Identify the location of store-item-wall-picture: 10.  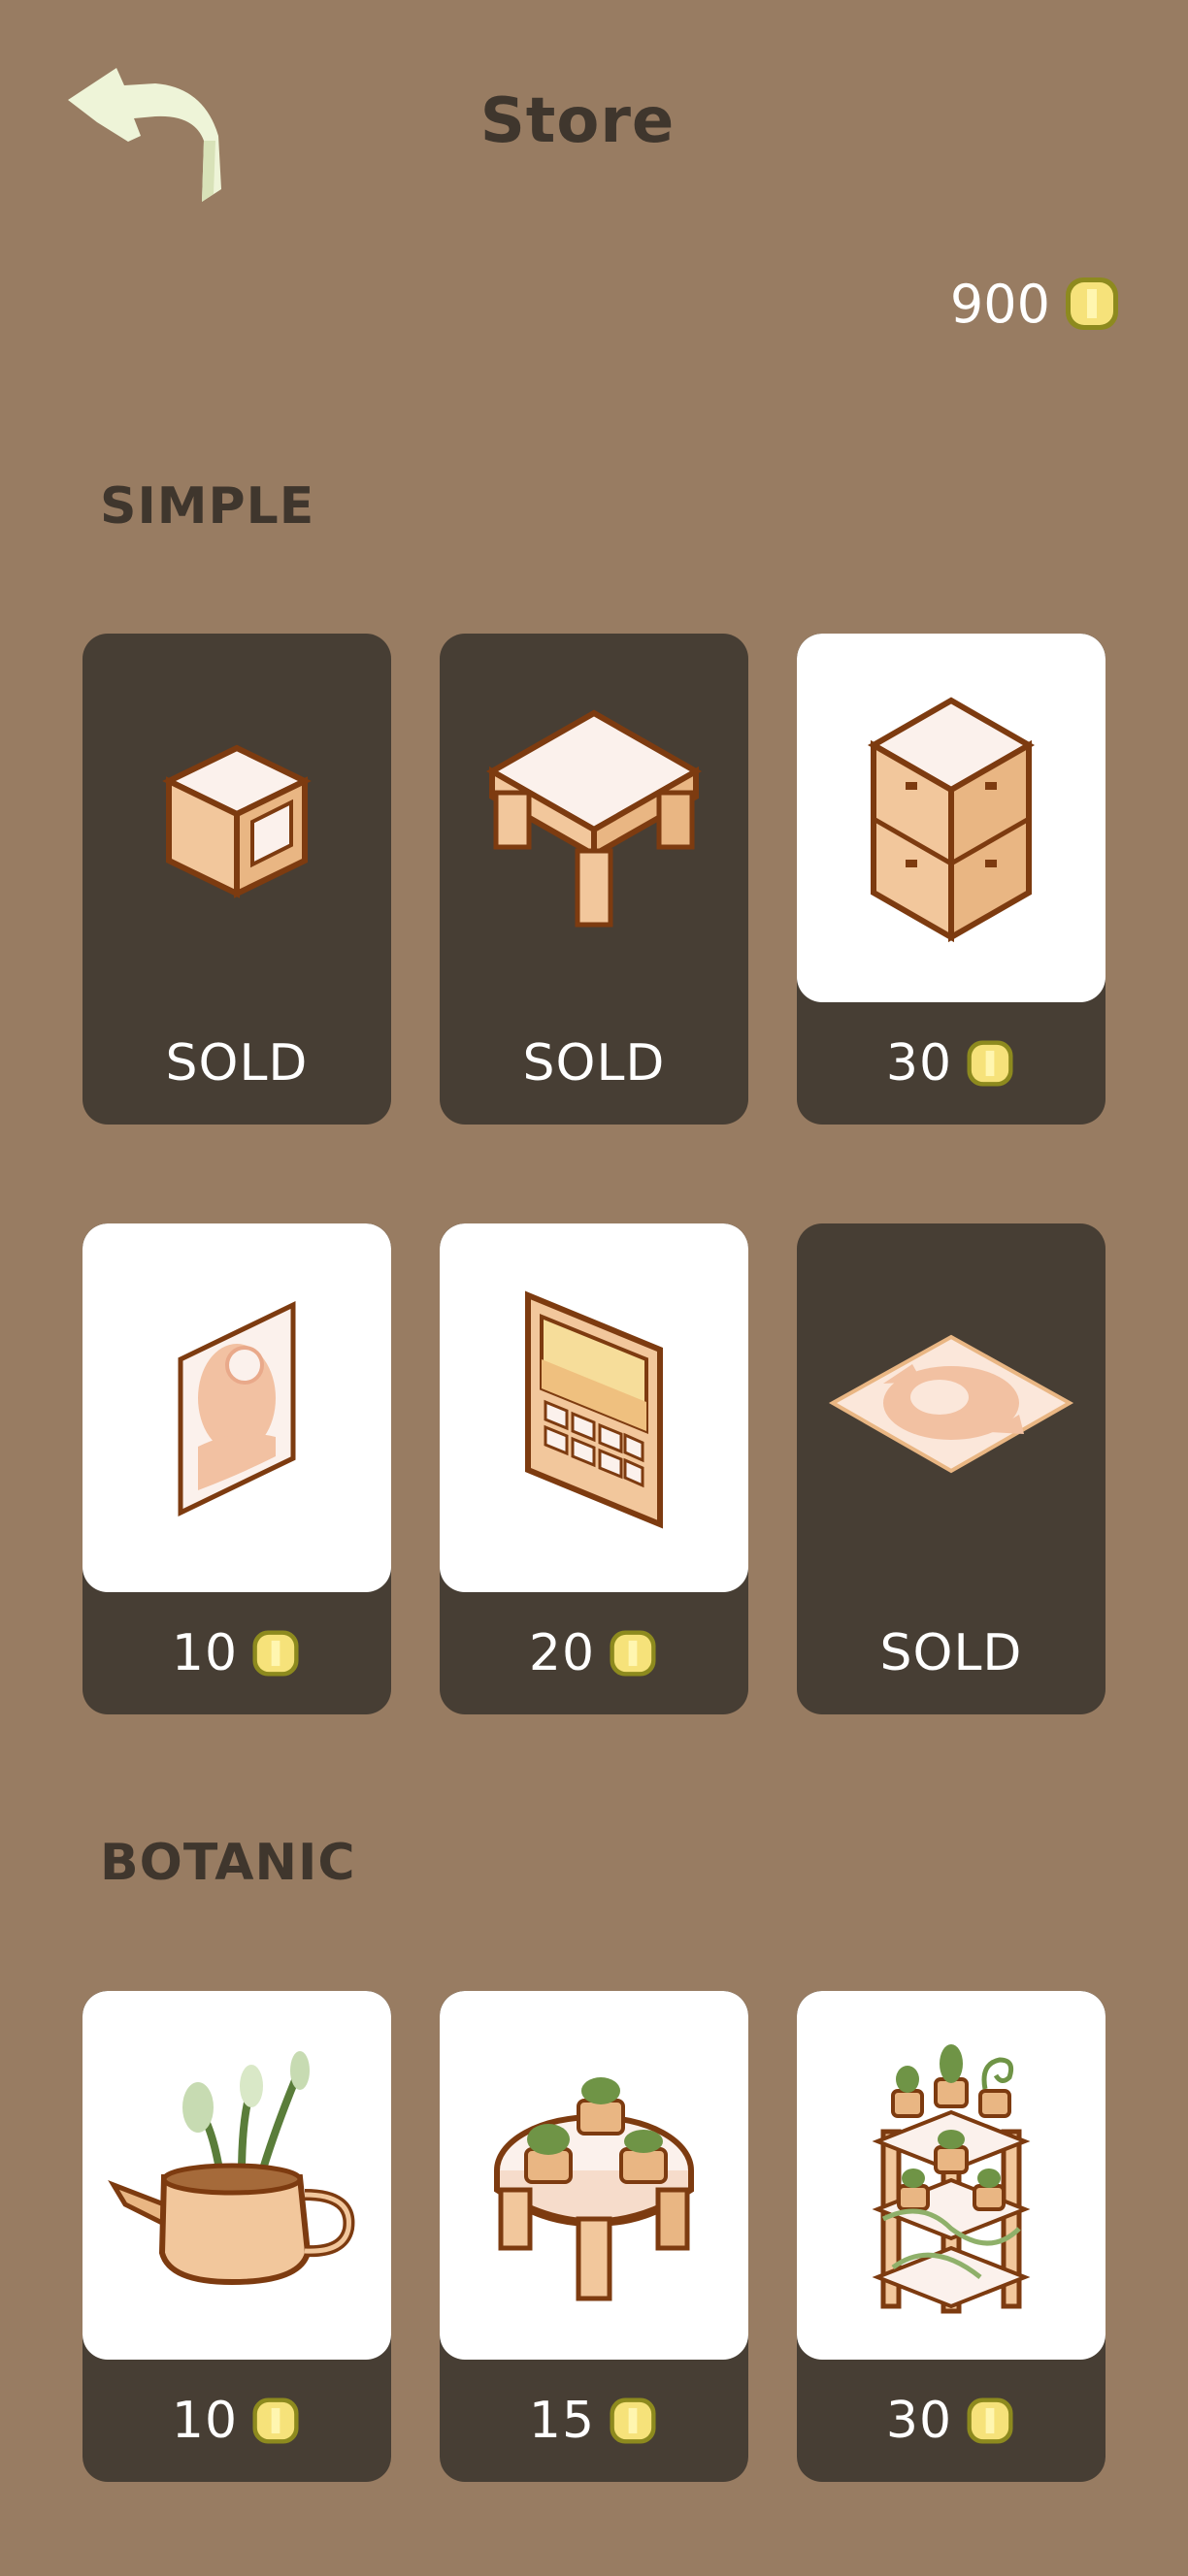
(236, 1469).